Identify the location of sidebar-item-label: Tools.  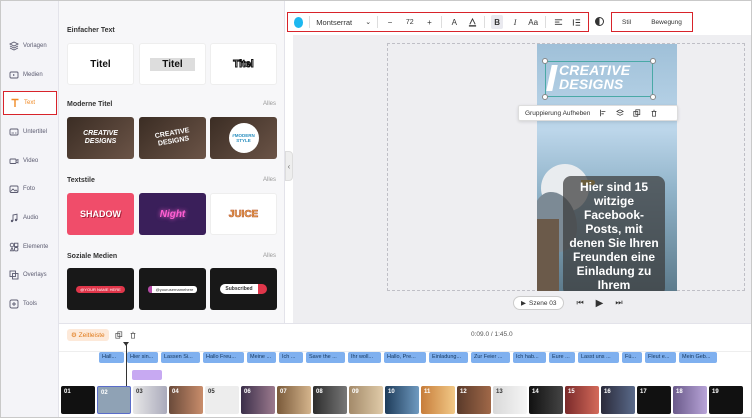
(30, 304).